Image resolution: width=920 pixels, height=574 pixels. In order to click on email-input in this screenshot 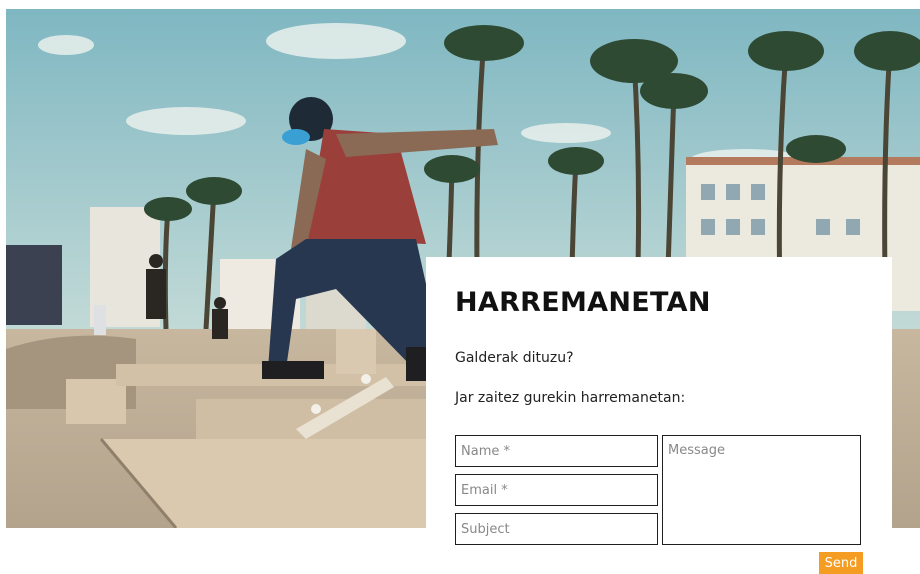, I will do `click(556, 490)`.